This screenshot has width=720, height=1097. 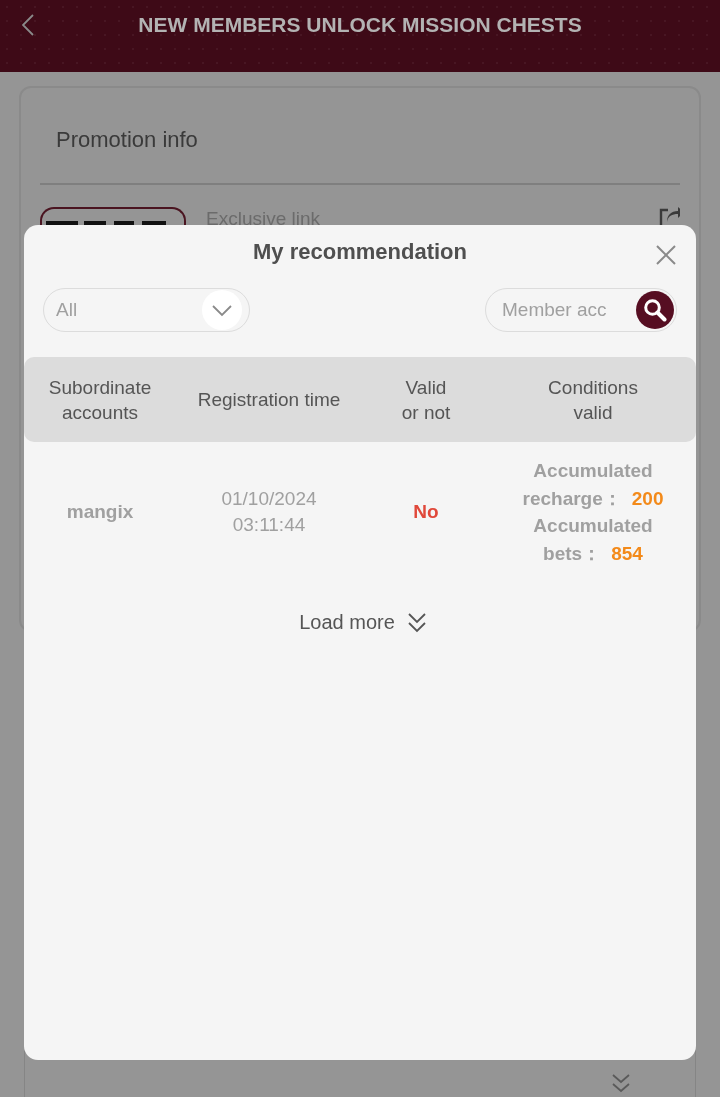 What do you see at coordinates (222, 310) in the screenshot?
I see `chevron-down-icon` at bounding box center [222, 310].